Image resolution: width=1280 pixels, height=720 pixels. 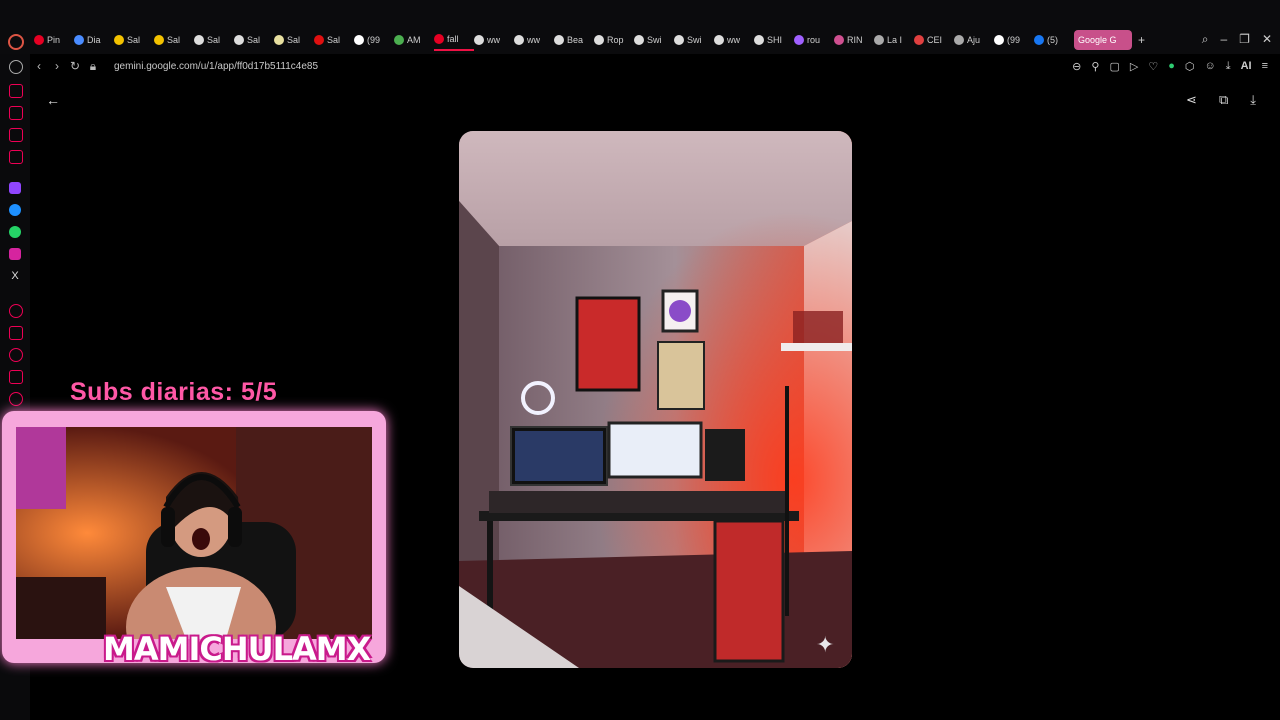 I want to click on sidebar-settings-icon, so click(x=16, y=399).